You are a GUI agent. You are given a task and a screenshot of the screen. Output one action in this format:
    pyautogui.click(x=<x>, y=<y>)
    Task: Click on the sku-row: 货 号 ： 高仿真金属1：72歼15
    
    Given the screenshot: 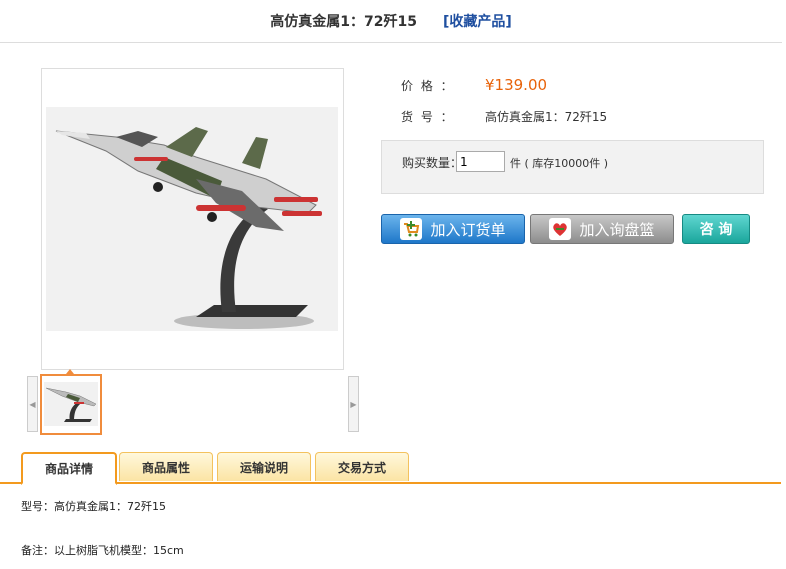 What is the action you would take?
    pyautogui.click(x=504, y=116)
    